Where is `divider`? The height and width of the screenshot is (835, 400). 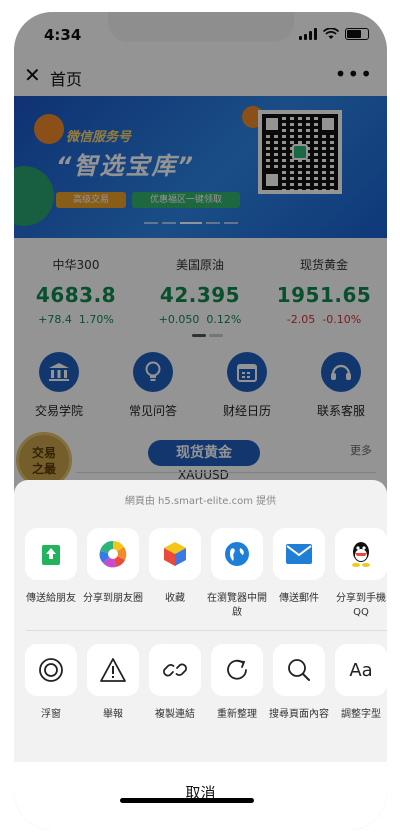
divider is located at coordinates (206, 630).